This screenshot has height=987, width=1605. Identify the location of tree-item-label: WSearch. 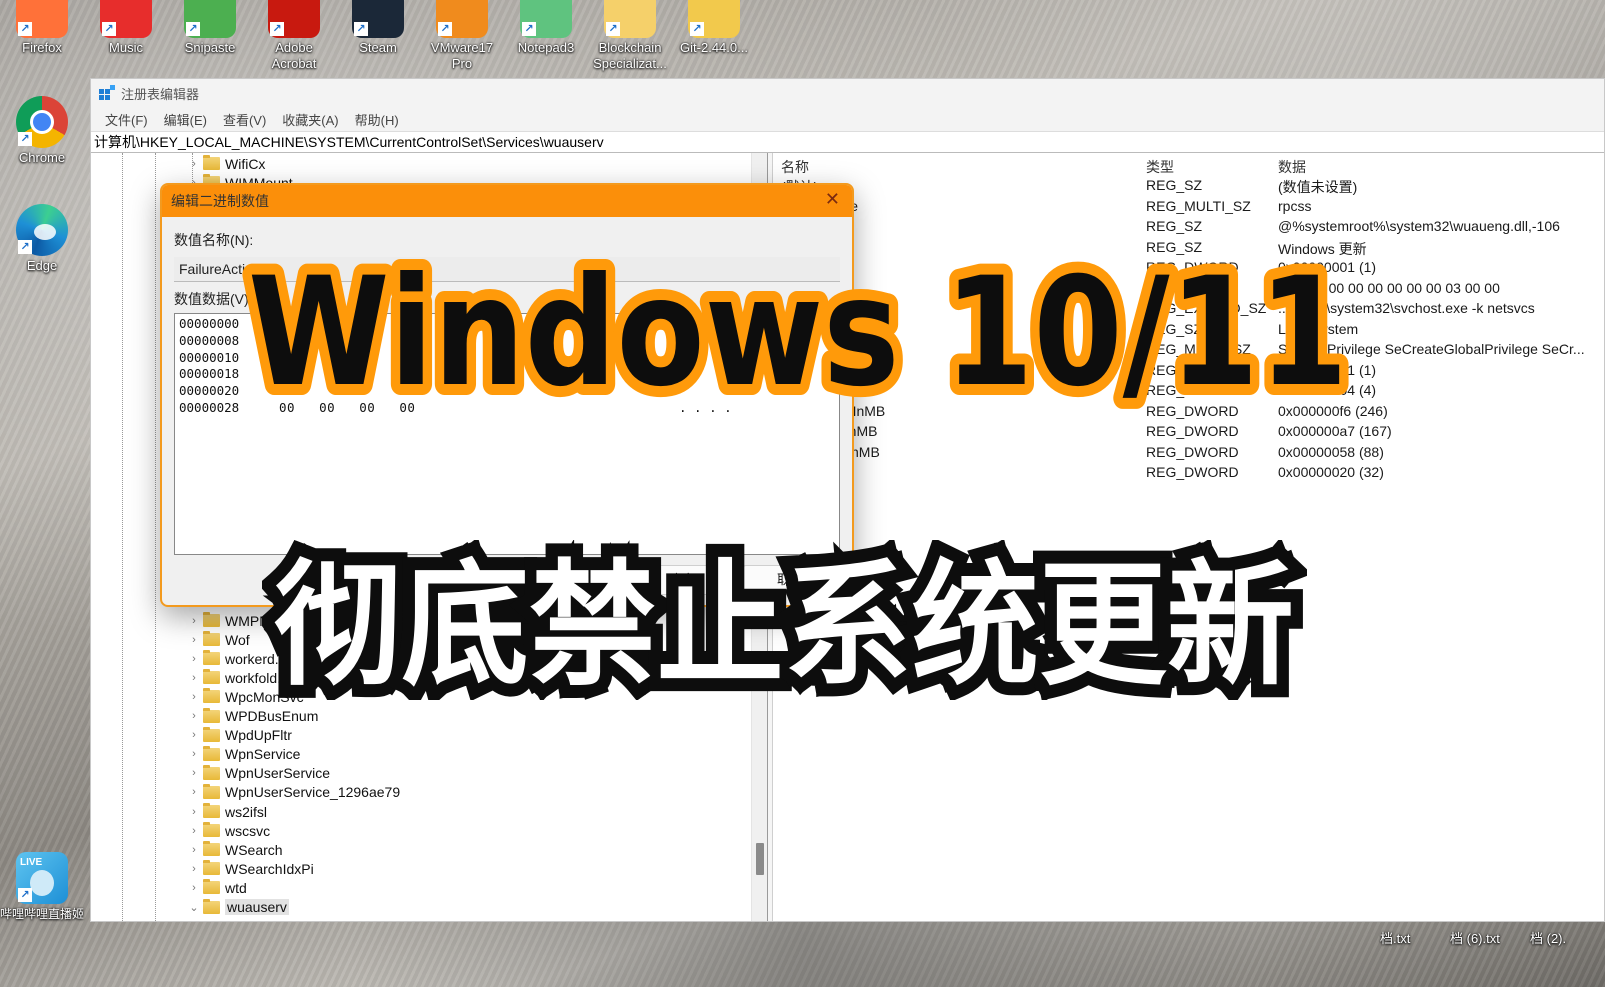
(254, 849).